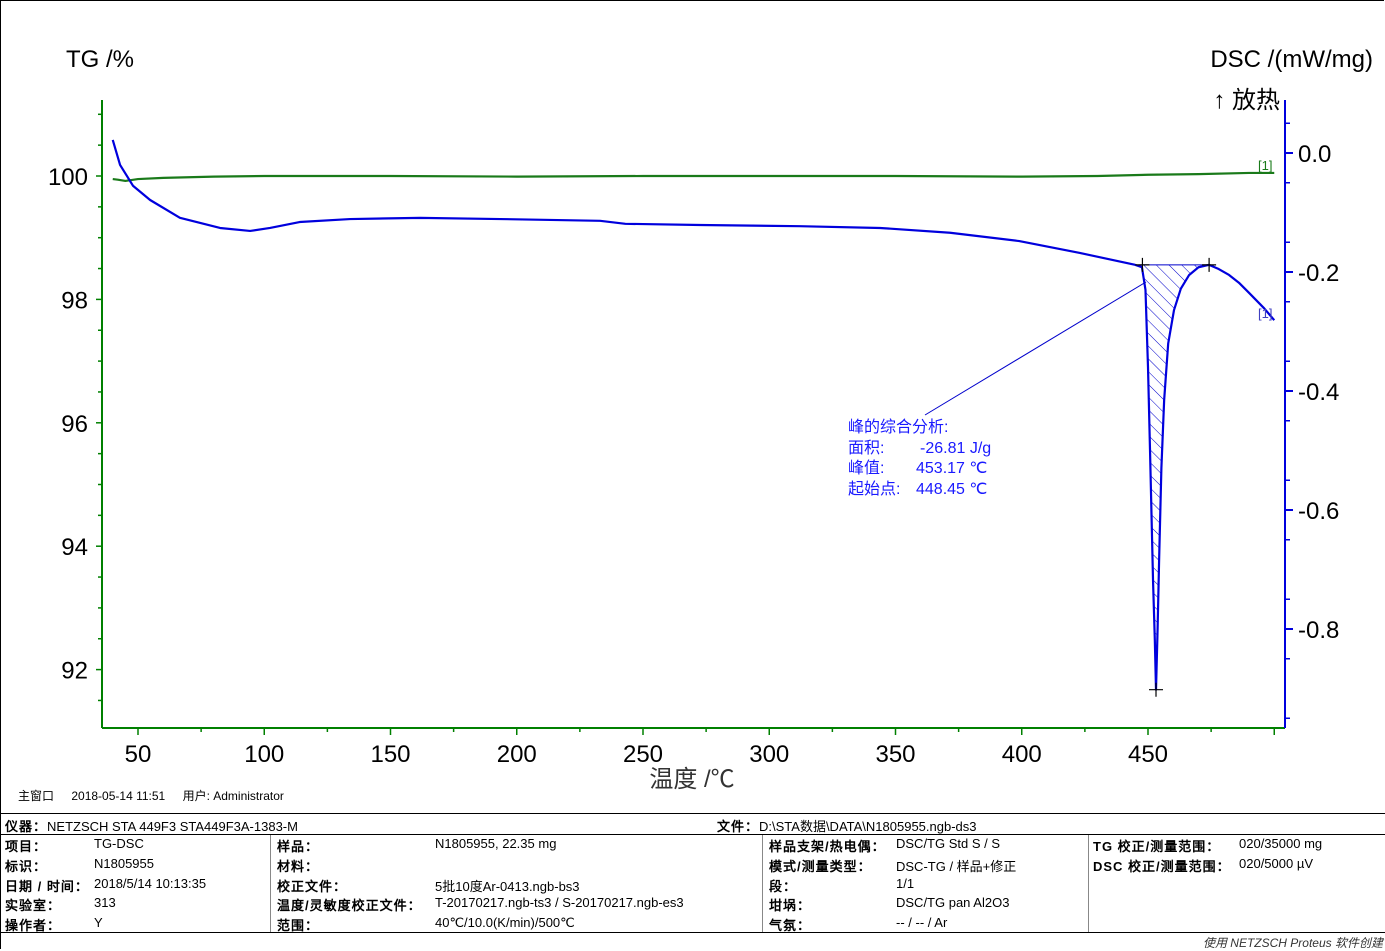 The image size is (1385, 951). Describe the element at coordinates (233, 796) in the screenshot. I see `status-user: 用户: Administrator` at that location.